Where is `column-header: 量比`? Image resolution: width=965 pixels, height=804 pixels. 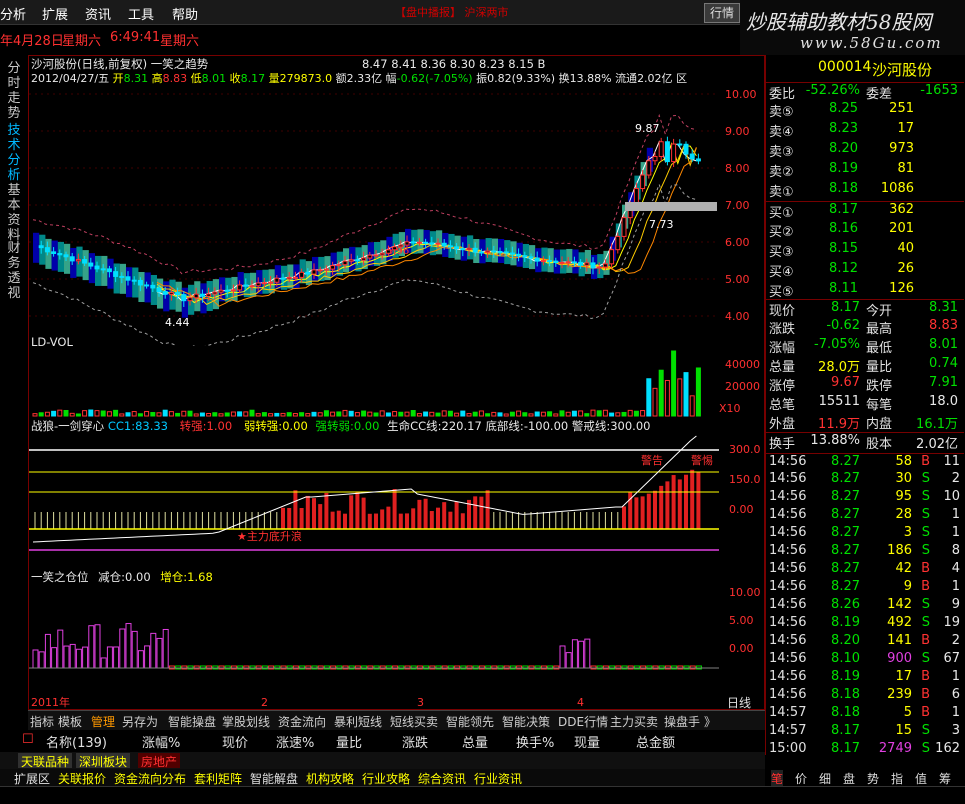
column-header: 量比 is located at coordinates (349, 741).